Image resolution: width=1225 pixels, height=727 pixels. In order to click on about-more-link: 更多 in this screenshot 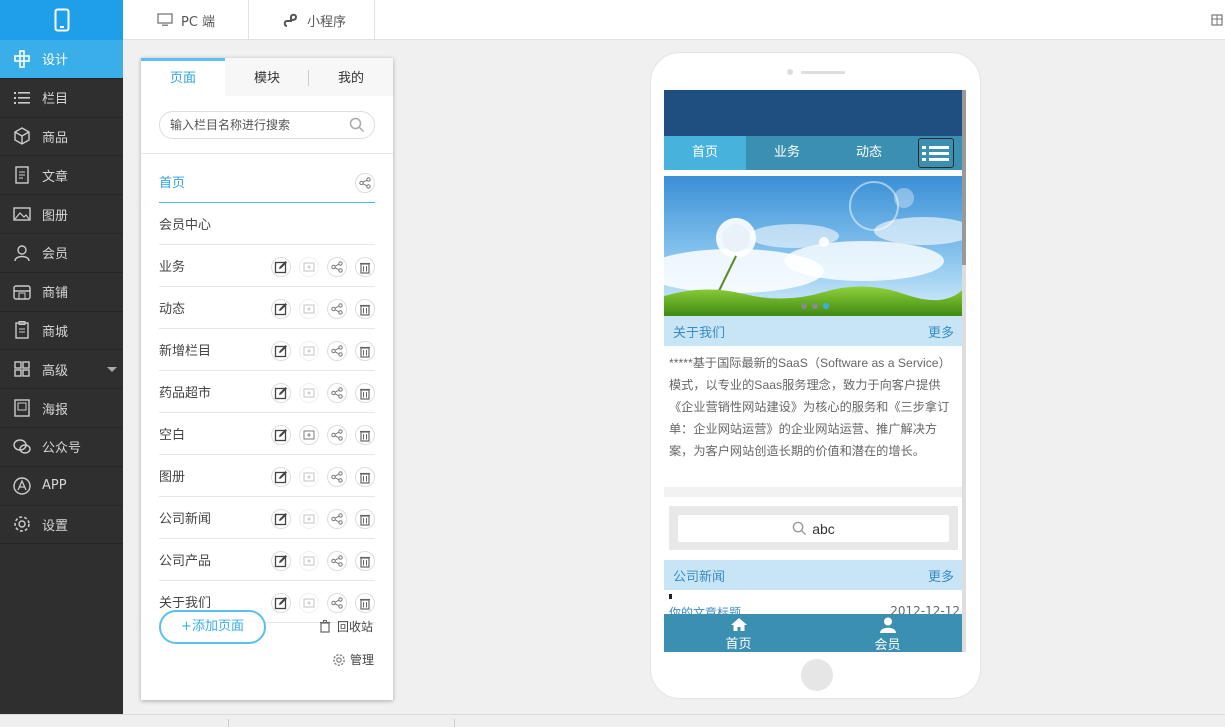, I will do `click(941, 331)`.